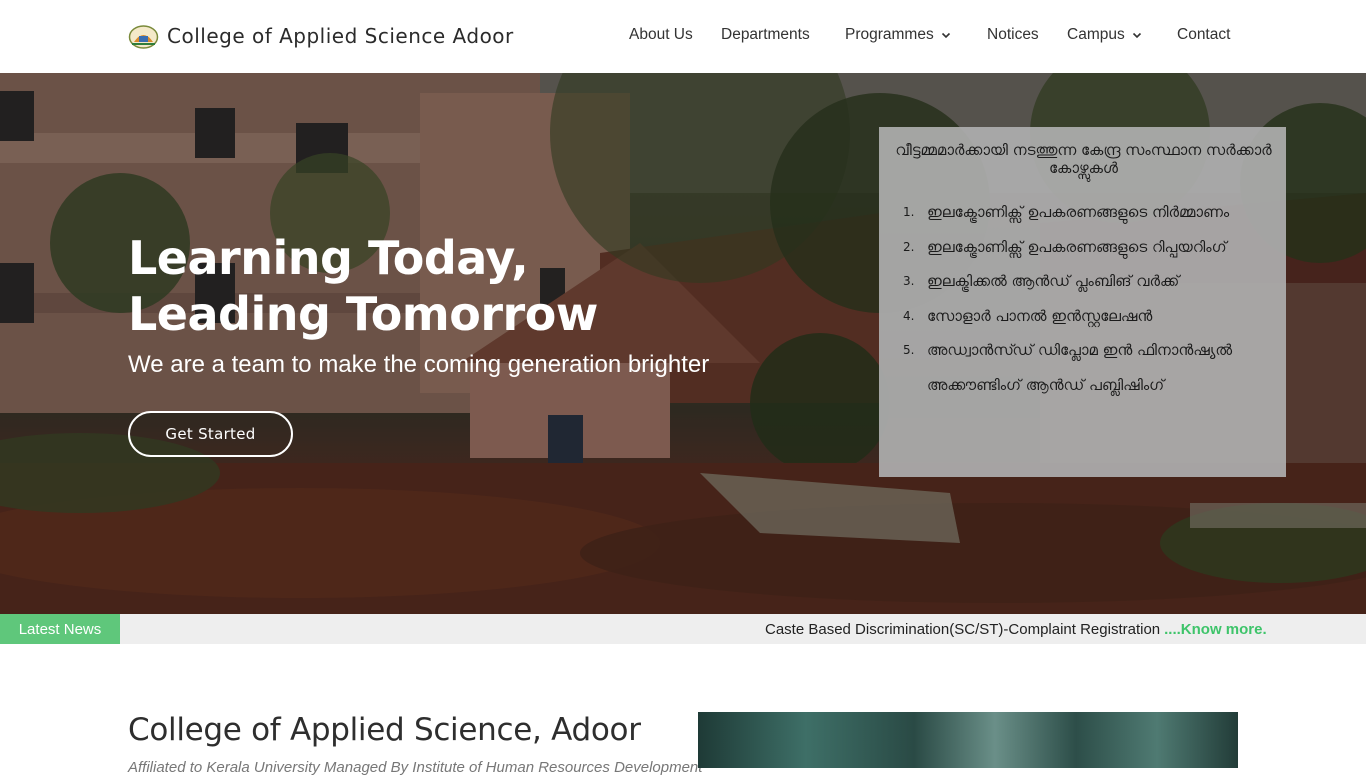  I want to click on list-item: 3. ഇലക്ട്രിക്കൽ ആൻഡ് പ്ലംബിങ് വർക്ക്, so click(1083, 281).